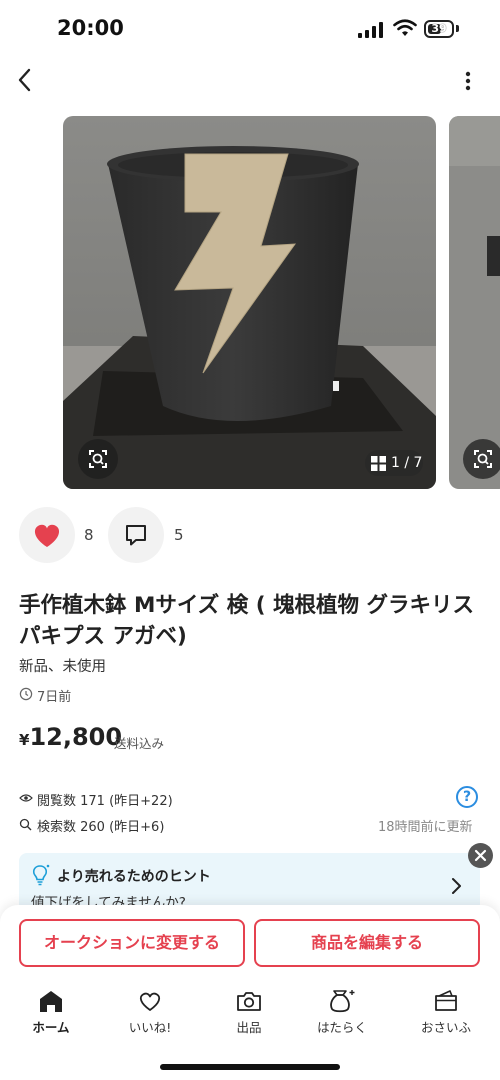 The height and width of the screenshot is (1080, 500). What do you see at coordinates (54, 697) in the screenshot?
I see `posted-time: 7日前` at bounding box center [54, 697].